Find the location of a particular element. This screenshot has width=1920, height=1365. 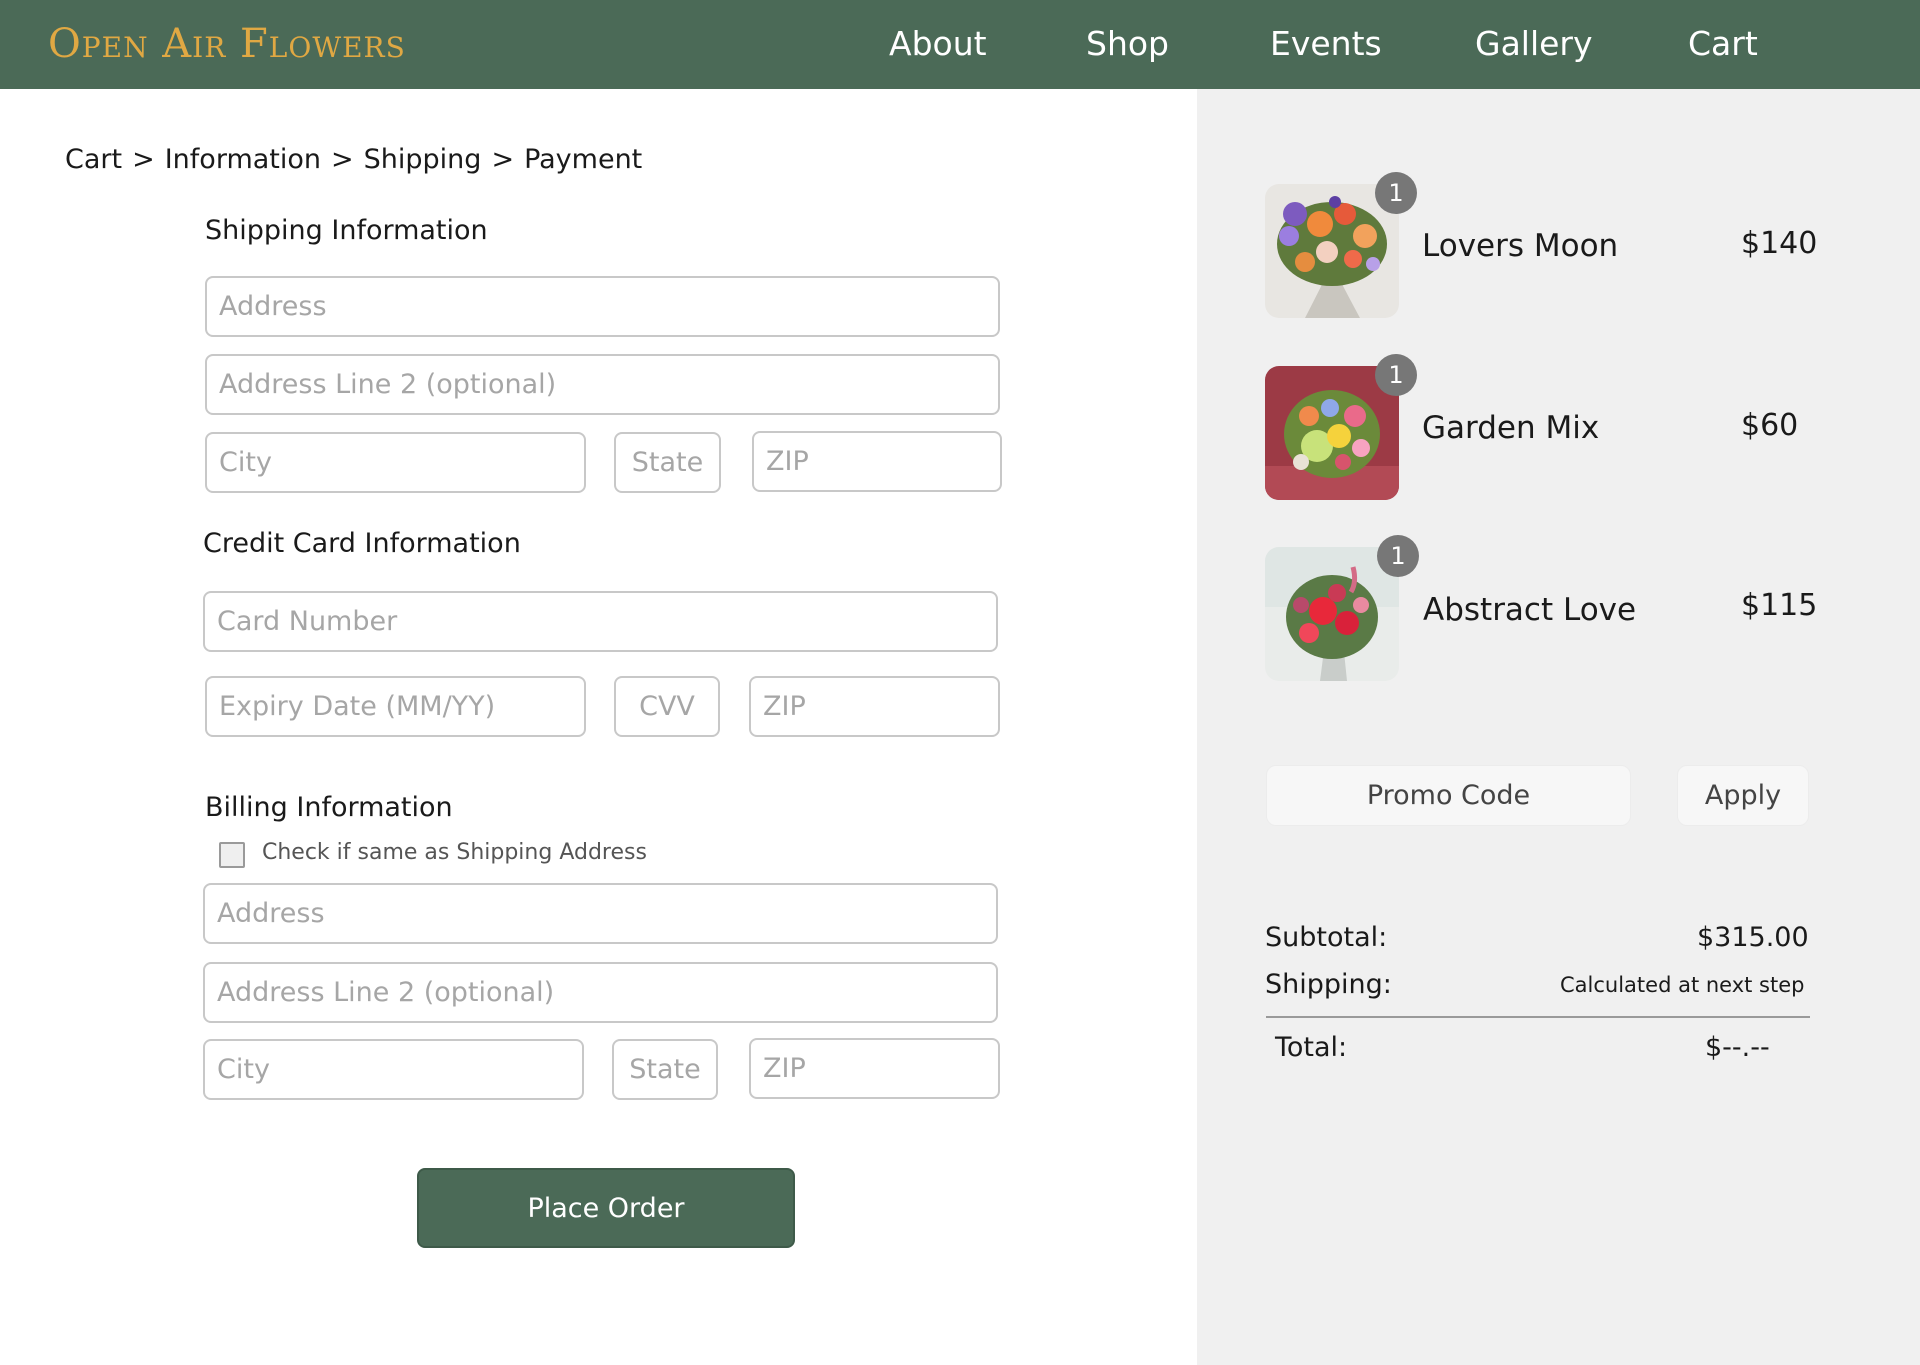

breadcrumb: Cart > Information > Shipping > Payment is located at coordinates (353, 159).